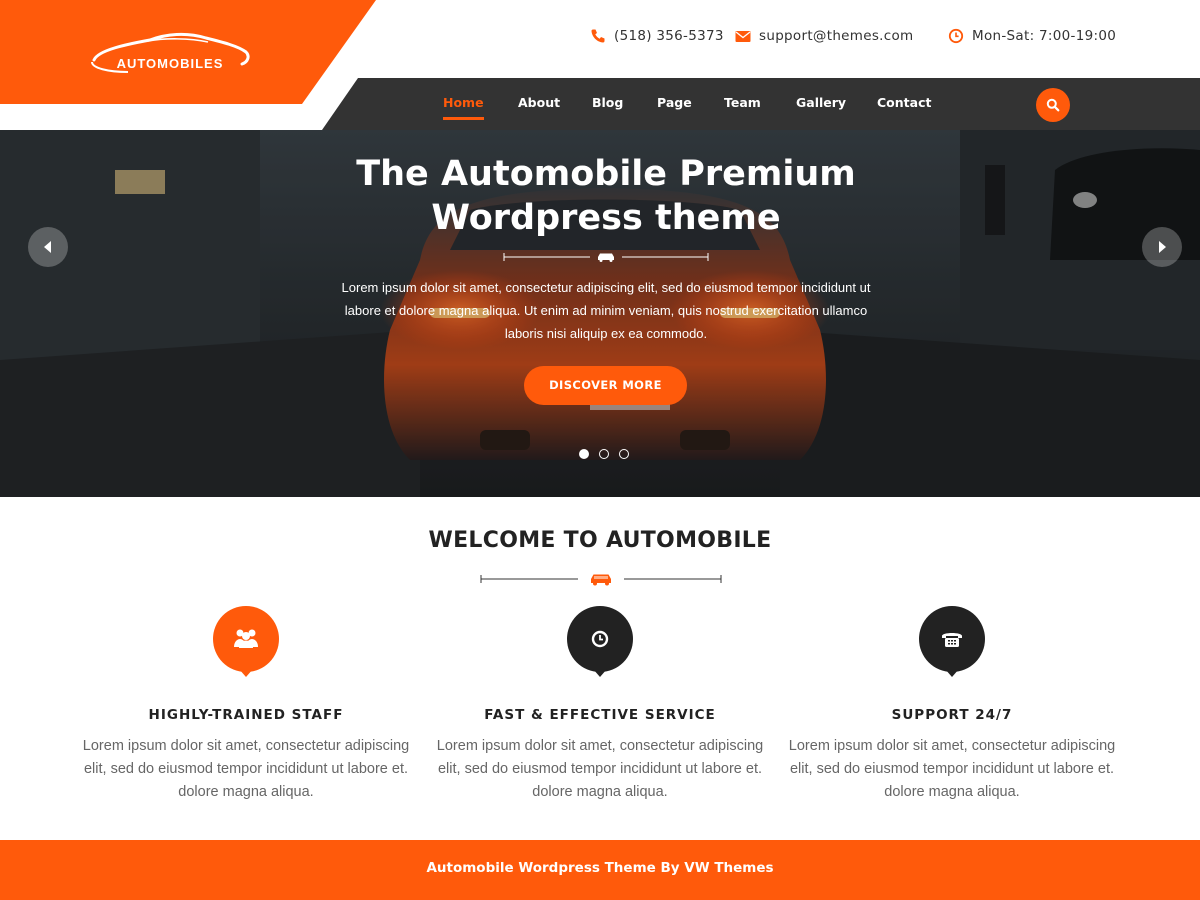 The width and height of the screenshot is (1200, 900). Describe the element at coordinates (743, 36) in the screenshot. I see `envelope-icon` at that location.